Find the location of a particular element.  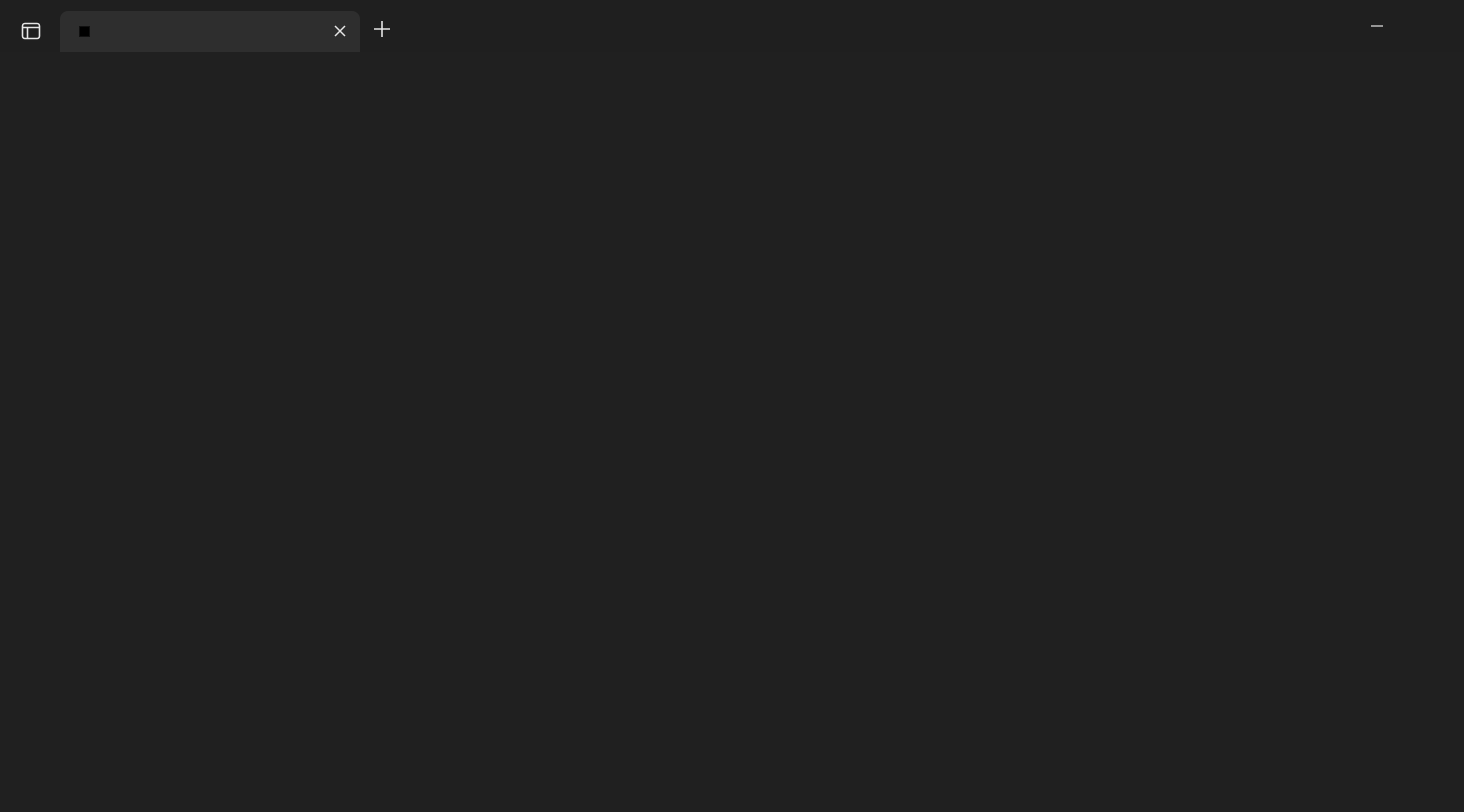

close-icon is located at coordinates (340, 31).